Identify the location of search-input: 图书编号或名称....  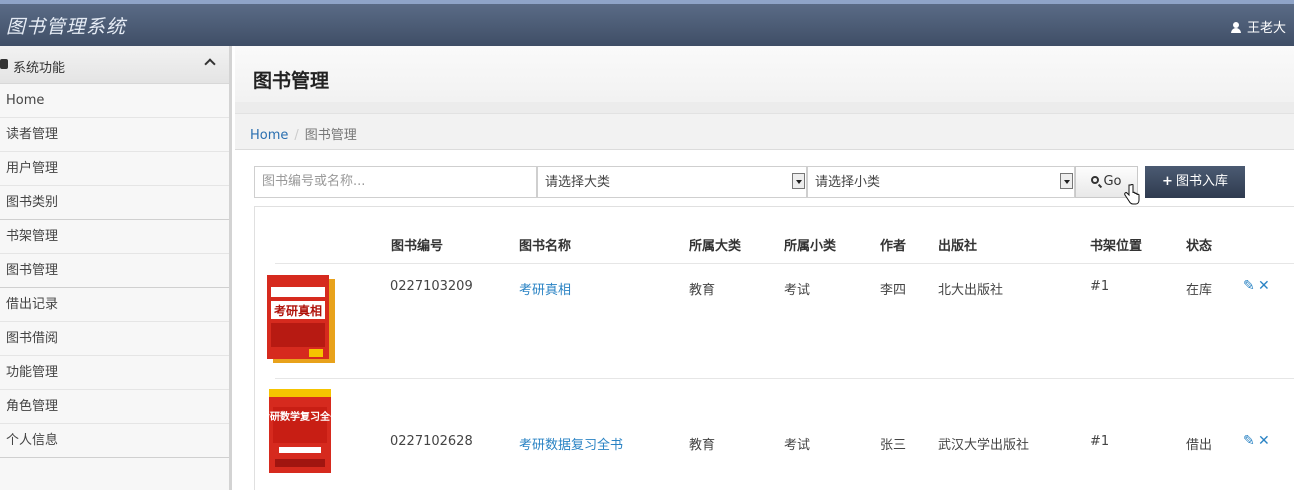
(395, 182).